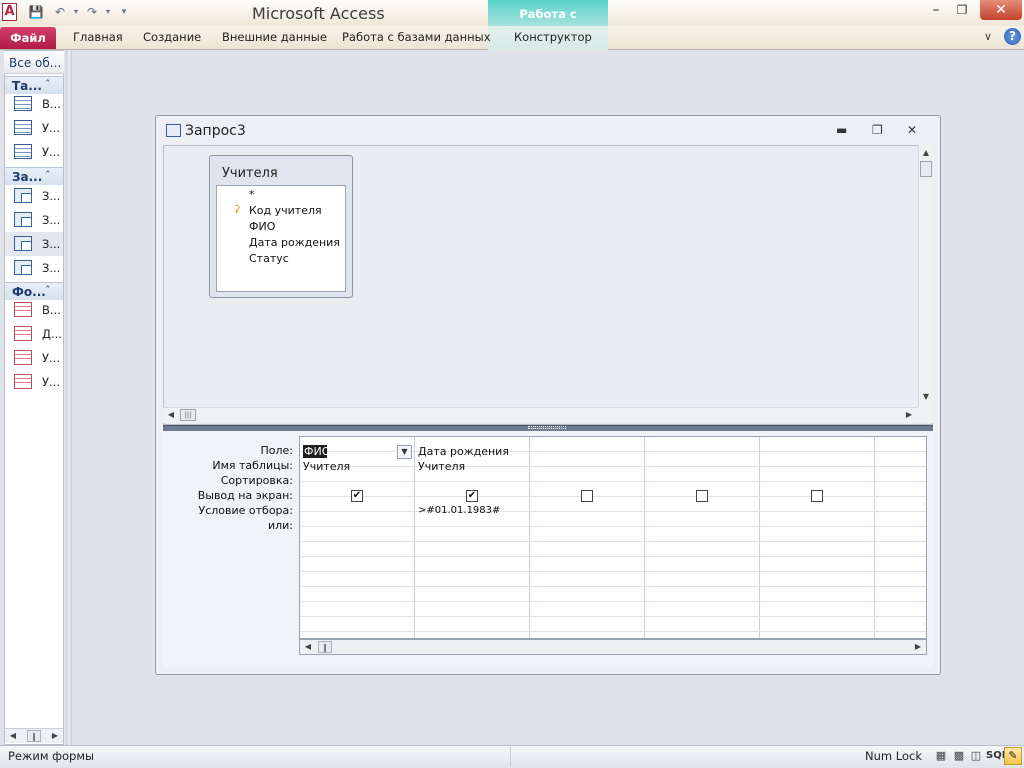  What do you see at coordinates (459, 510) in the screenshot?
I see `criteria-cell: >#01.01.1983#` at bounding box center [459, 510].